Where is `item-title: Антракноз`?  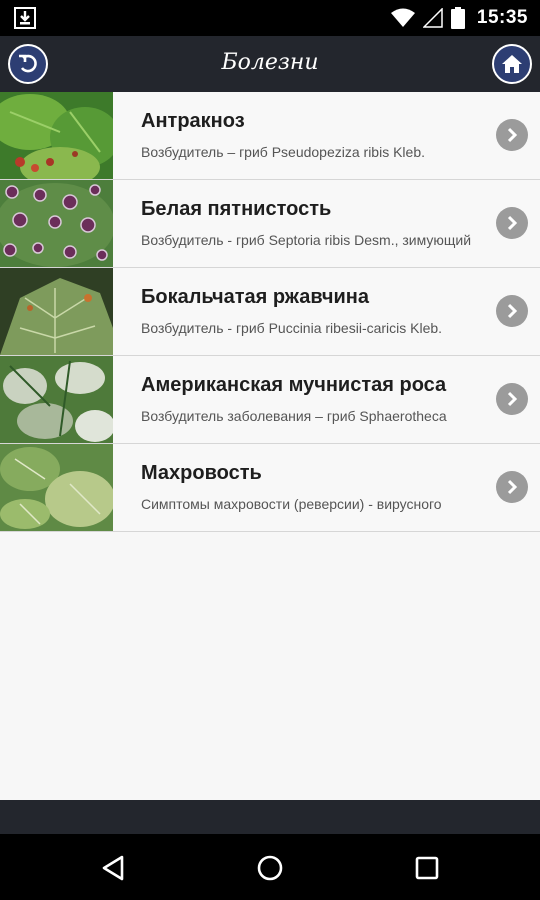 item-title: Антракноз is located at coordinates (193, 121).